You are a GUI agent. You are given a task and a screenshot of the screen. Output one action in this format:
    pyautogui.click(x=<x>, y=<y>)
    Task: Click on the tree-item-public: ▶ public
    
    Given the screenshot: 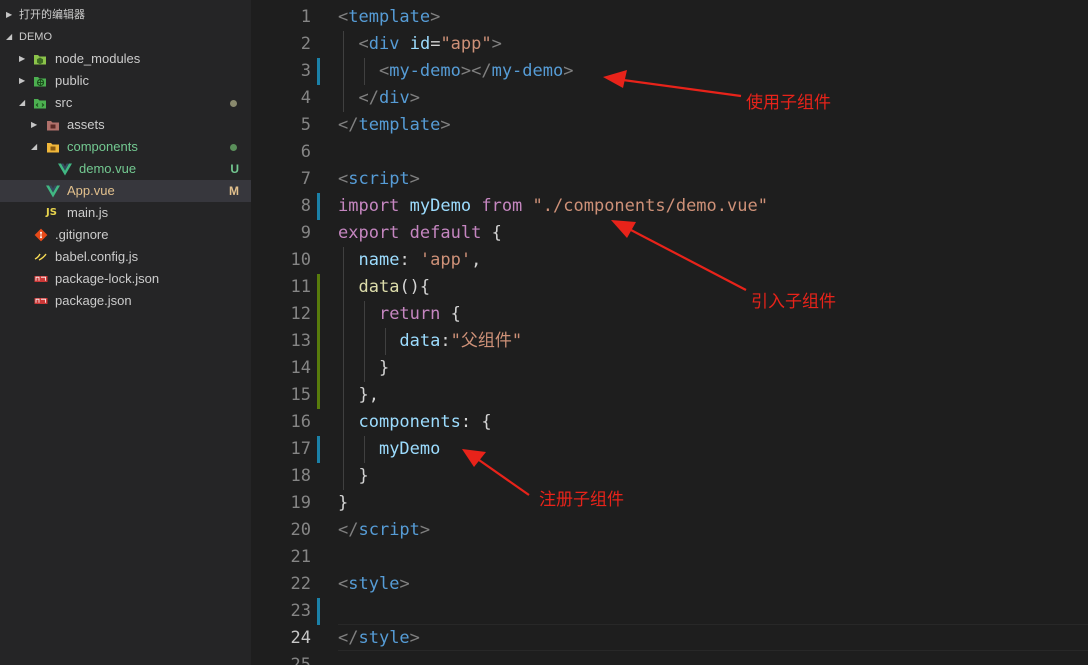 What is the action you would take?
    pyautogui.click(x=125, y=81)
    